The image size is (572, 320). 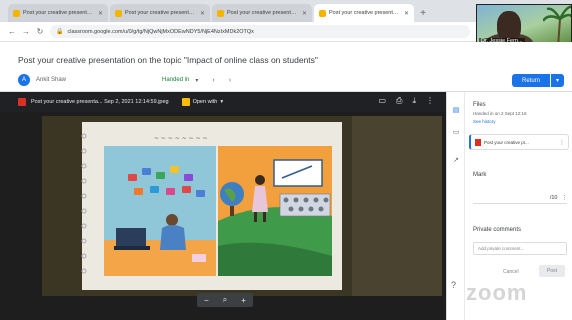 What do you see at coordinates (557, 80) in the screenshot?
I see `return-options-button: ▾` at bounding box center [557, 80].